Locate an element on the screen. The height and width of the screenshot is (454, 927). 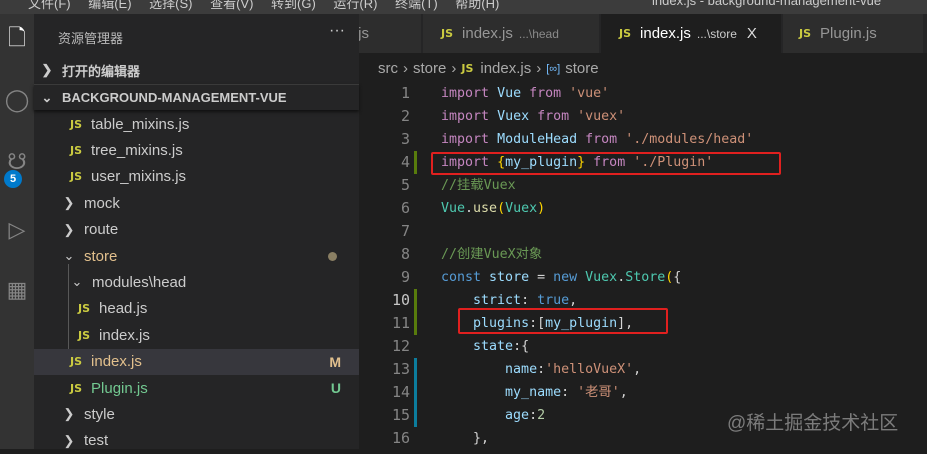
tree-item: JS index.js is located at coordinates (196, 335).